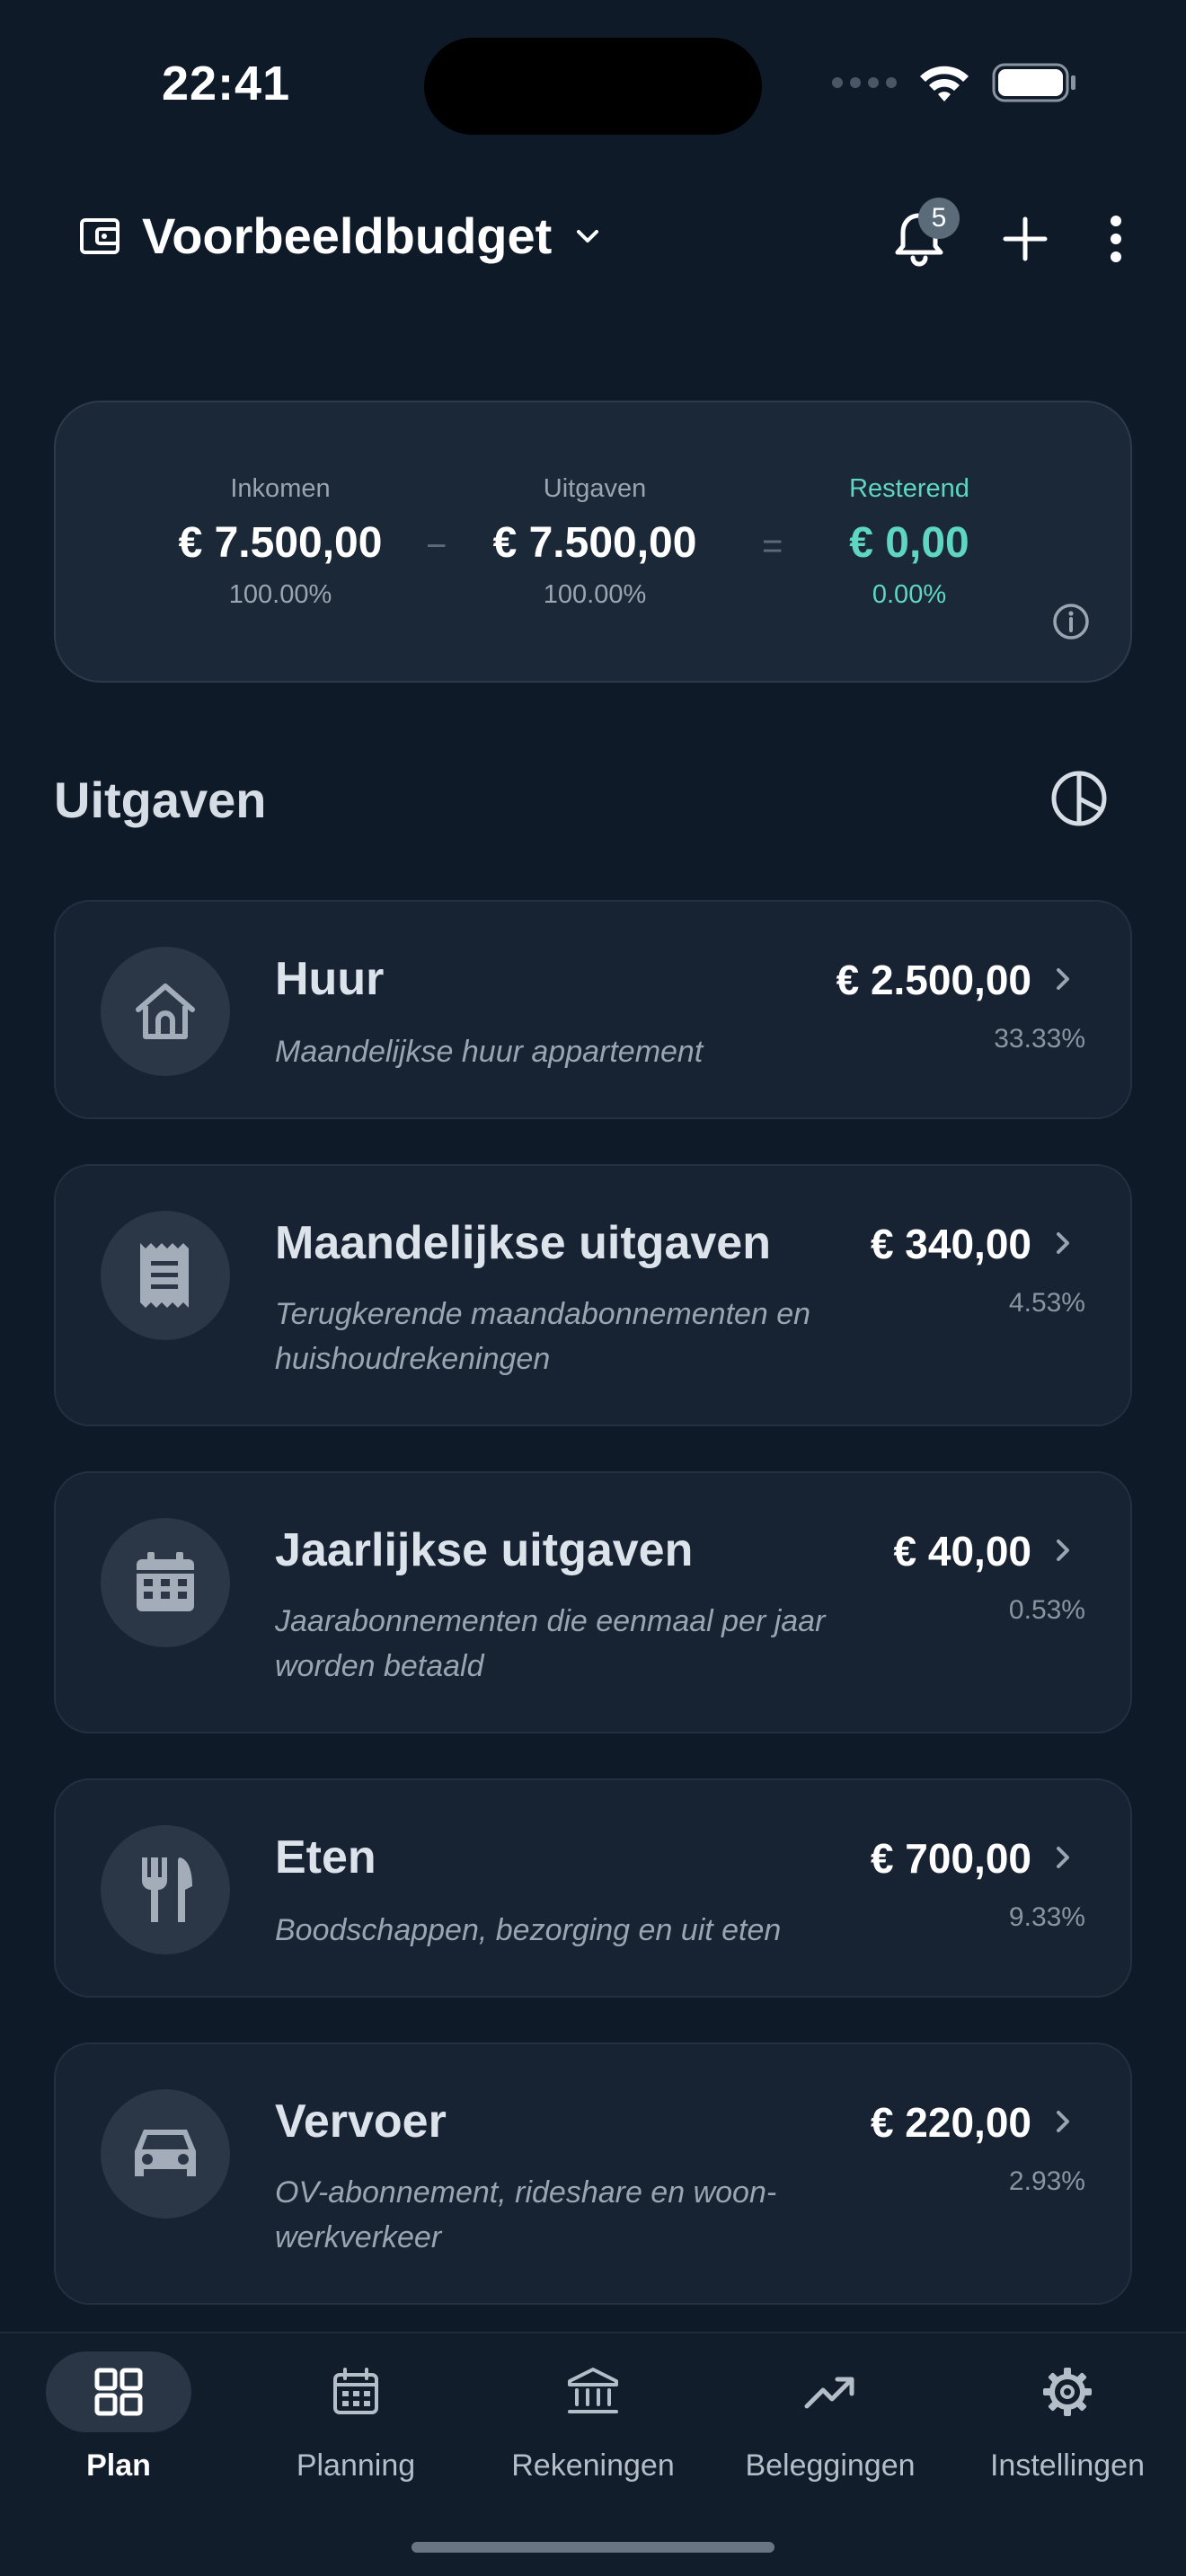 This screenshot has height=2576, width=1186. I want to click on remaining-pct: 0.00%, so click(909, 594).